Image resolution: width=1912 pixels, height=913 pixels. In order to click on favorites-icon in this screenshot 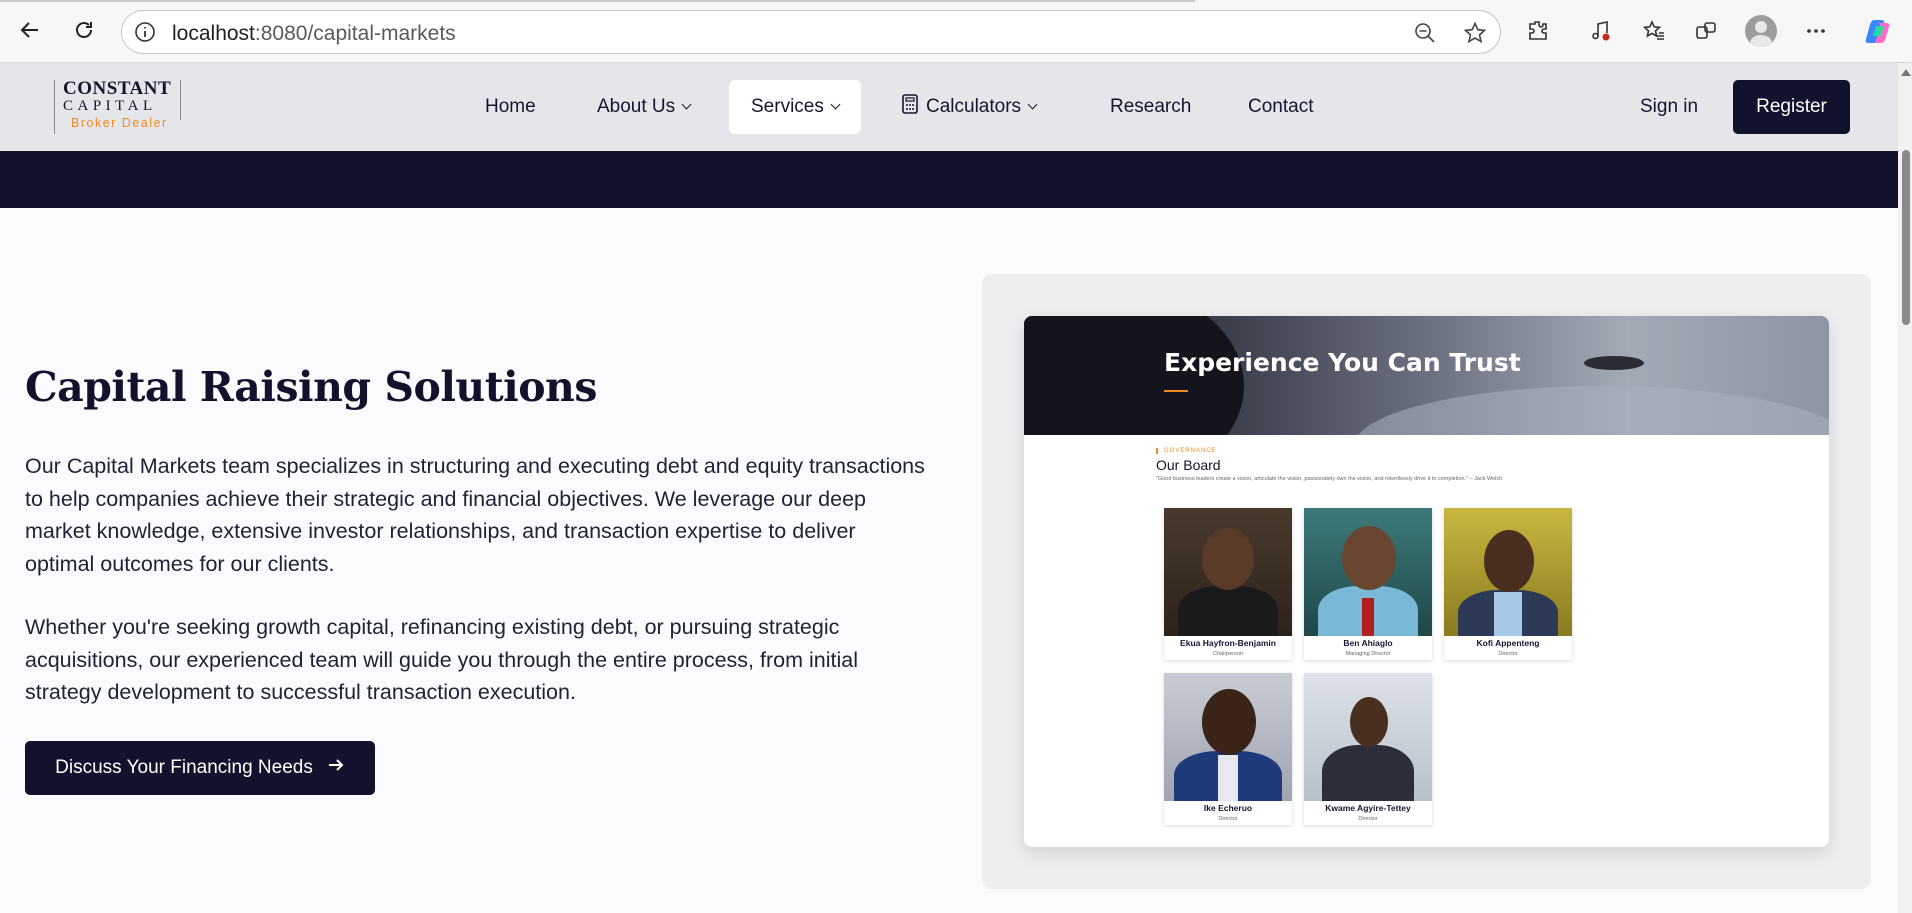, I will do `click(1654, 31)`.